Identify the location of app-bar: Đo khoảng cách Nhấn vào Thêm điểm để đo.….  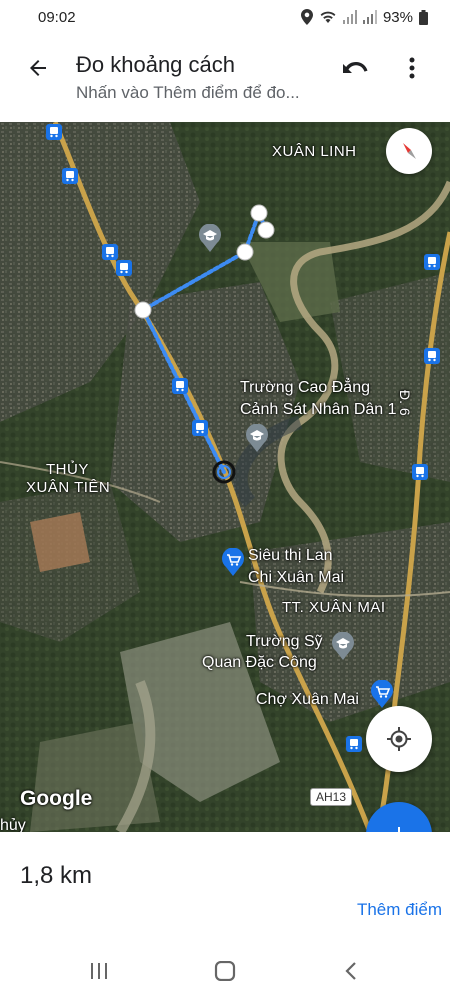
(225, 78).